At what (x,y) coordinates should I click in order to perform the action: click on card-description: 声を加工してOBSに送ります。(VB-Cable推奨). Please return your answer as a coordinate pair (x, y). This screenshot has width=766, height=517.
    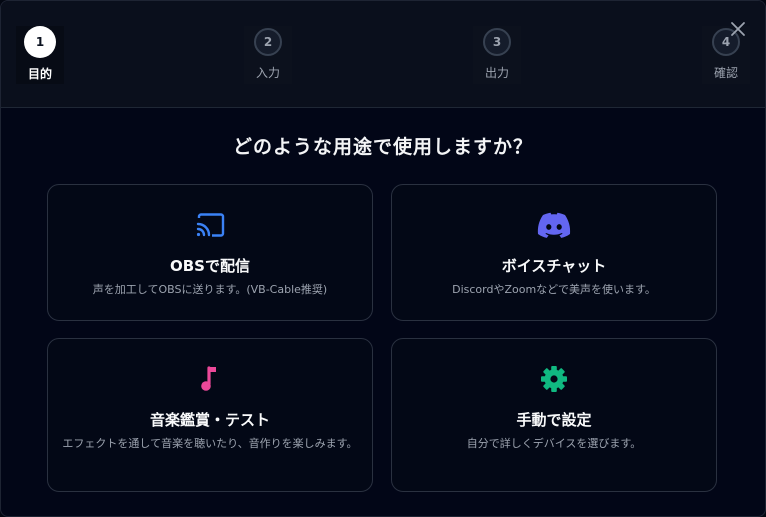
    Looking at the image, I should click on (210, 289).